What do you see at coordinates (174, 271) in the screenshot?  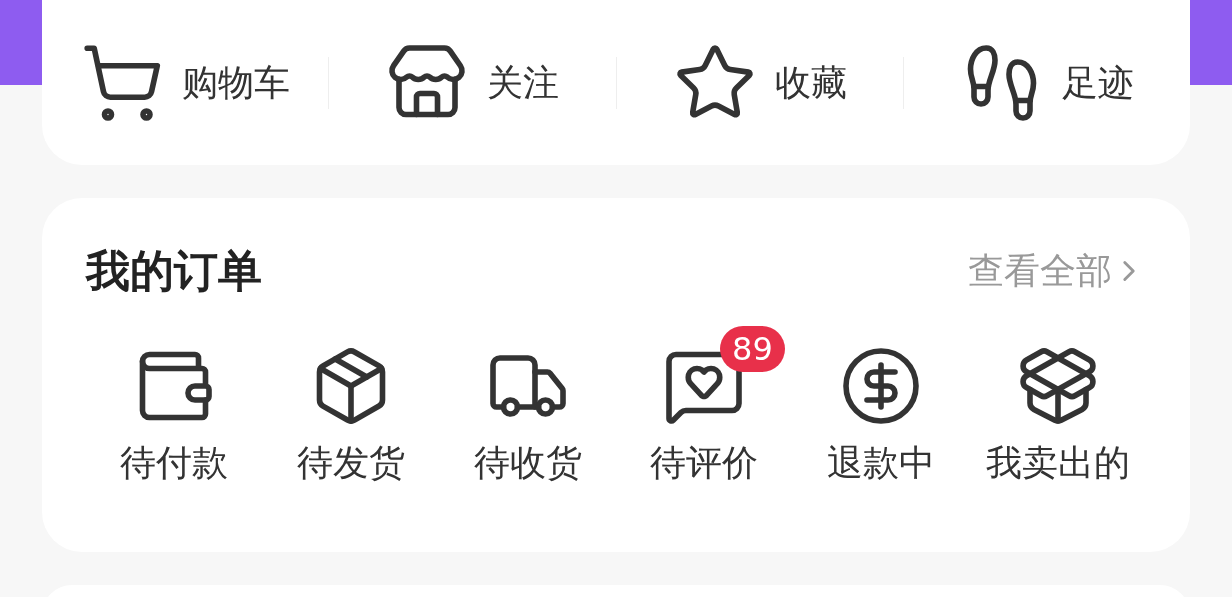 I see `section-title: 我的订单` at bounding box center [174, 271].